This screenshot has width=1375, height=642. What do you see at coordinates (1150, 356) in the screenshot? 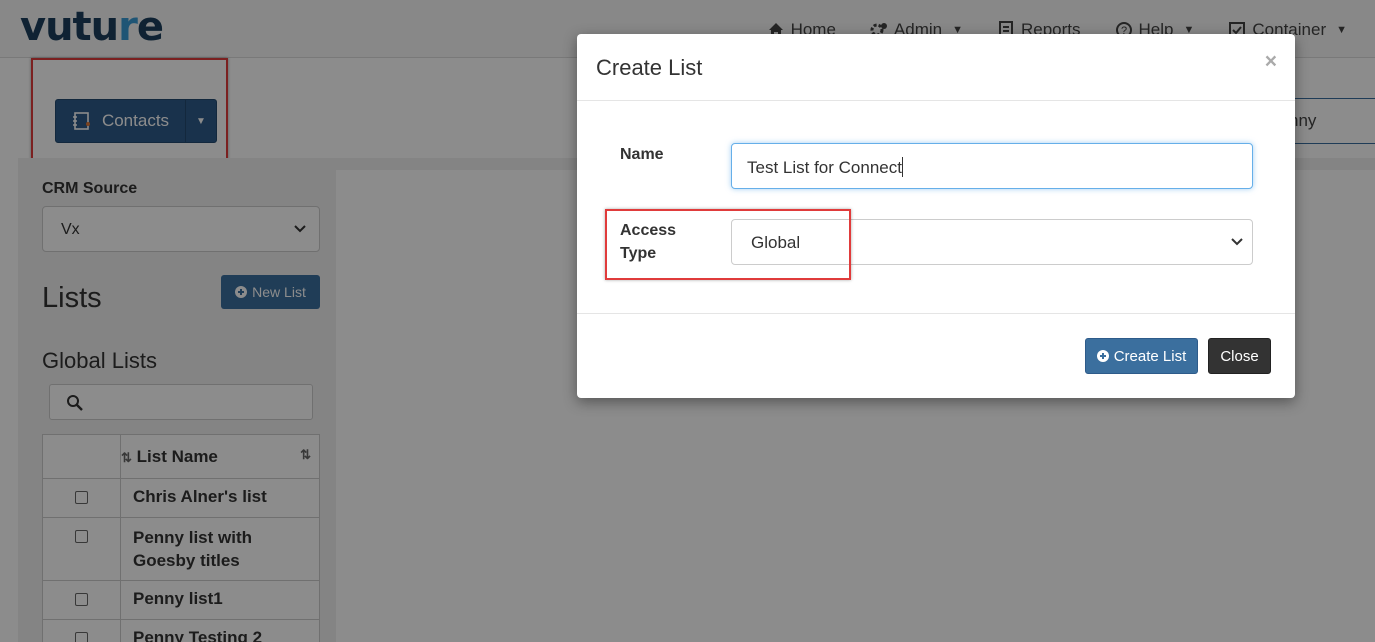
I see `create-list-label: Create List` at bounding box center [1150, 356].